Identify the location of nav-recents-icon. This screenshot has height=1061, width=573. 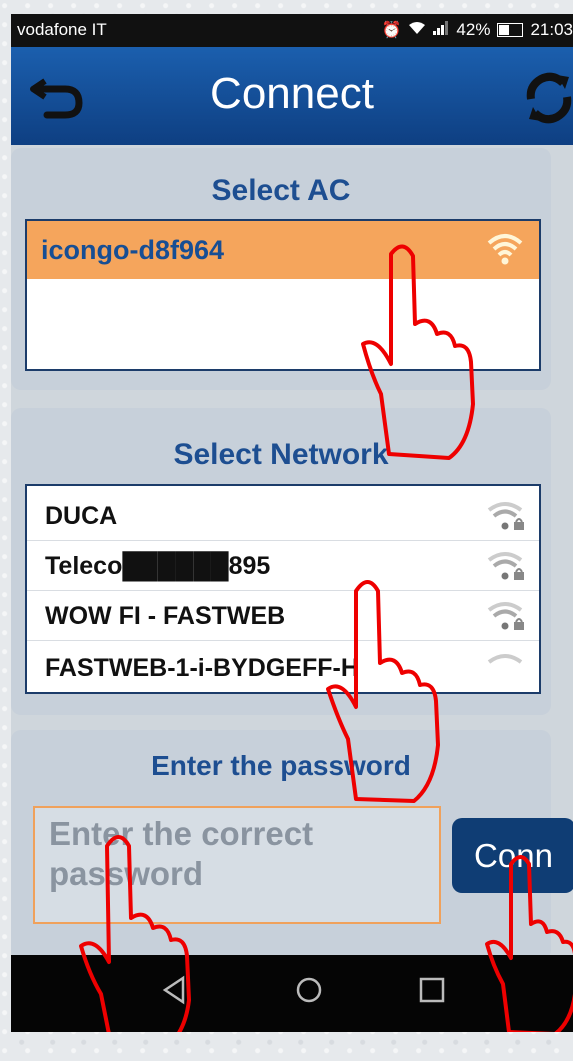
(432, 990).